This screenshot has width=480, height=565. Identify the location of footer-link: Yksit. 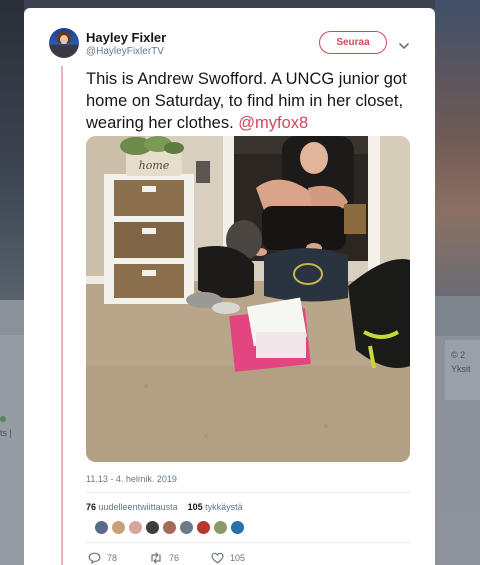
(461, 369).